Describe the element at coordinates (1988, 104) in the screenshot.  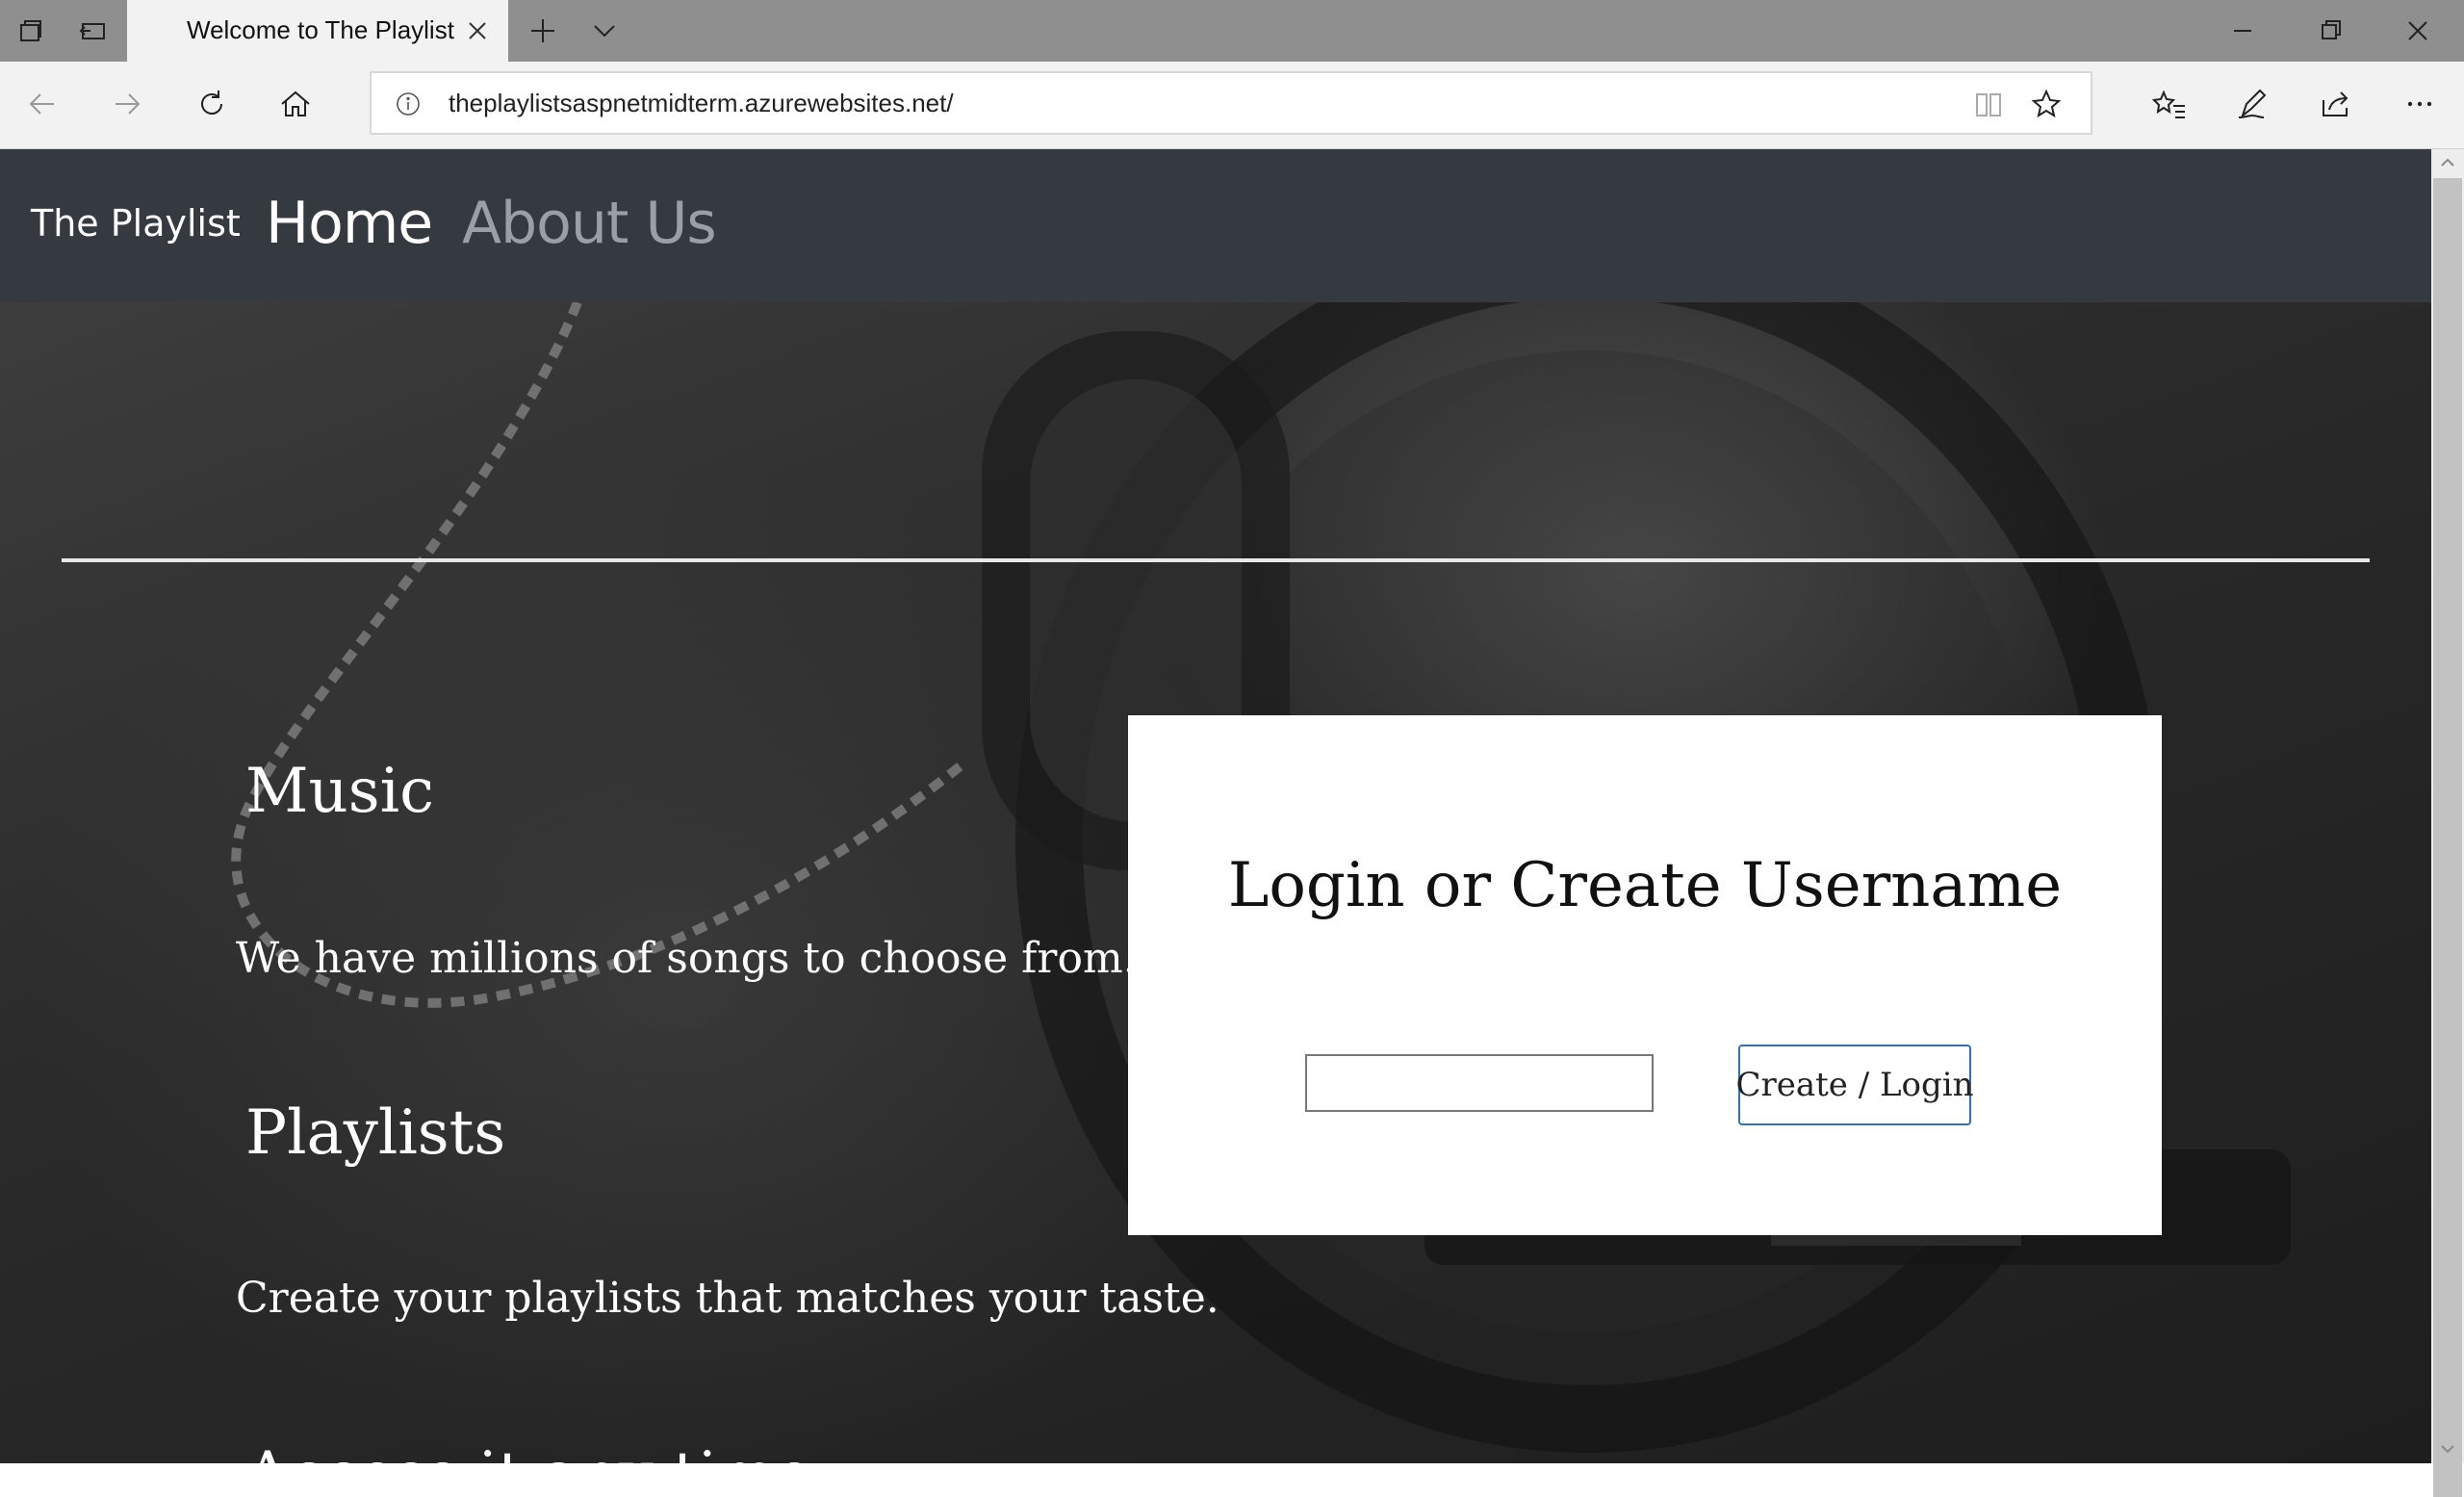
I see `reading-view-icon` at that location.